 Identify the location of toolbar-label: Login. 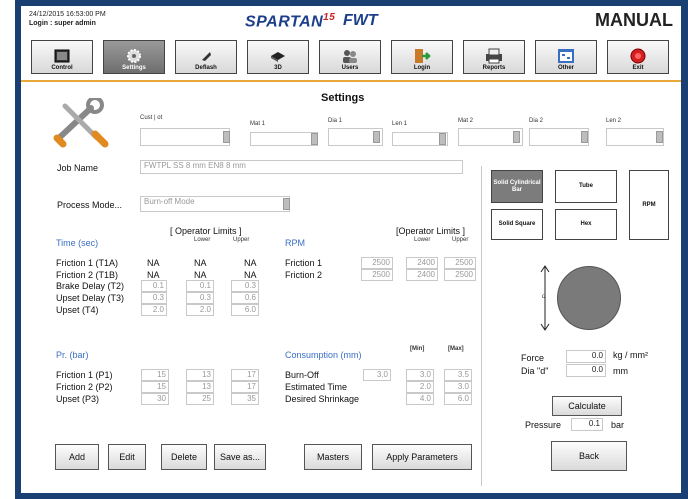
(422, 68).